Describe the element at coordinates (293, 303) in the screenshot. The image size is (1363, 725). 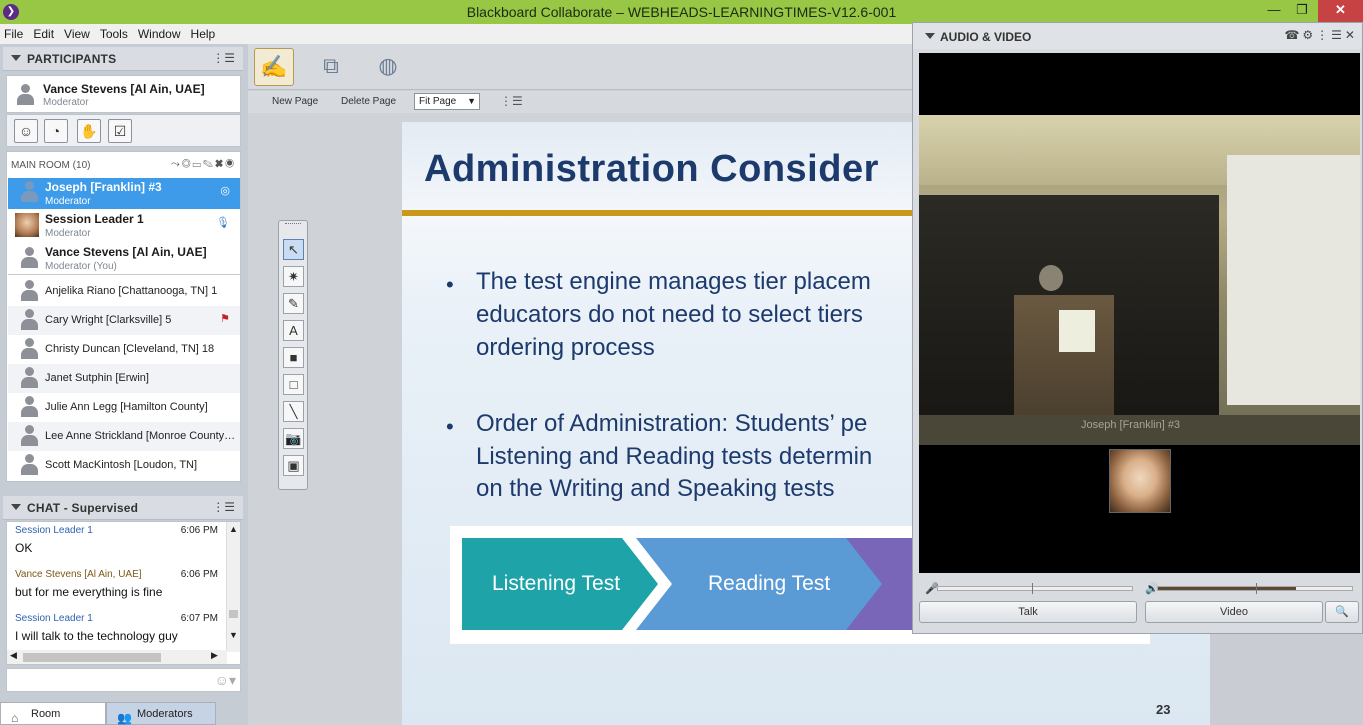
I see `pen-tool-icon: ✎` at that location.